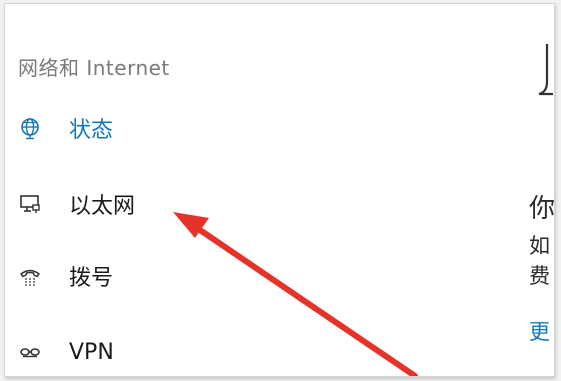 This screenshot has width=561, height=381. Describe the element at coordinates (541, 190) in the screenshot. I see `content-pane-edge: 你 如 费 更` at that location.